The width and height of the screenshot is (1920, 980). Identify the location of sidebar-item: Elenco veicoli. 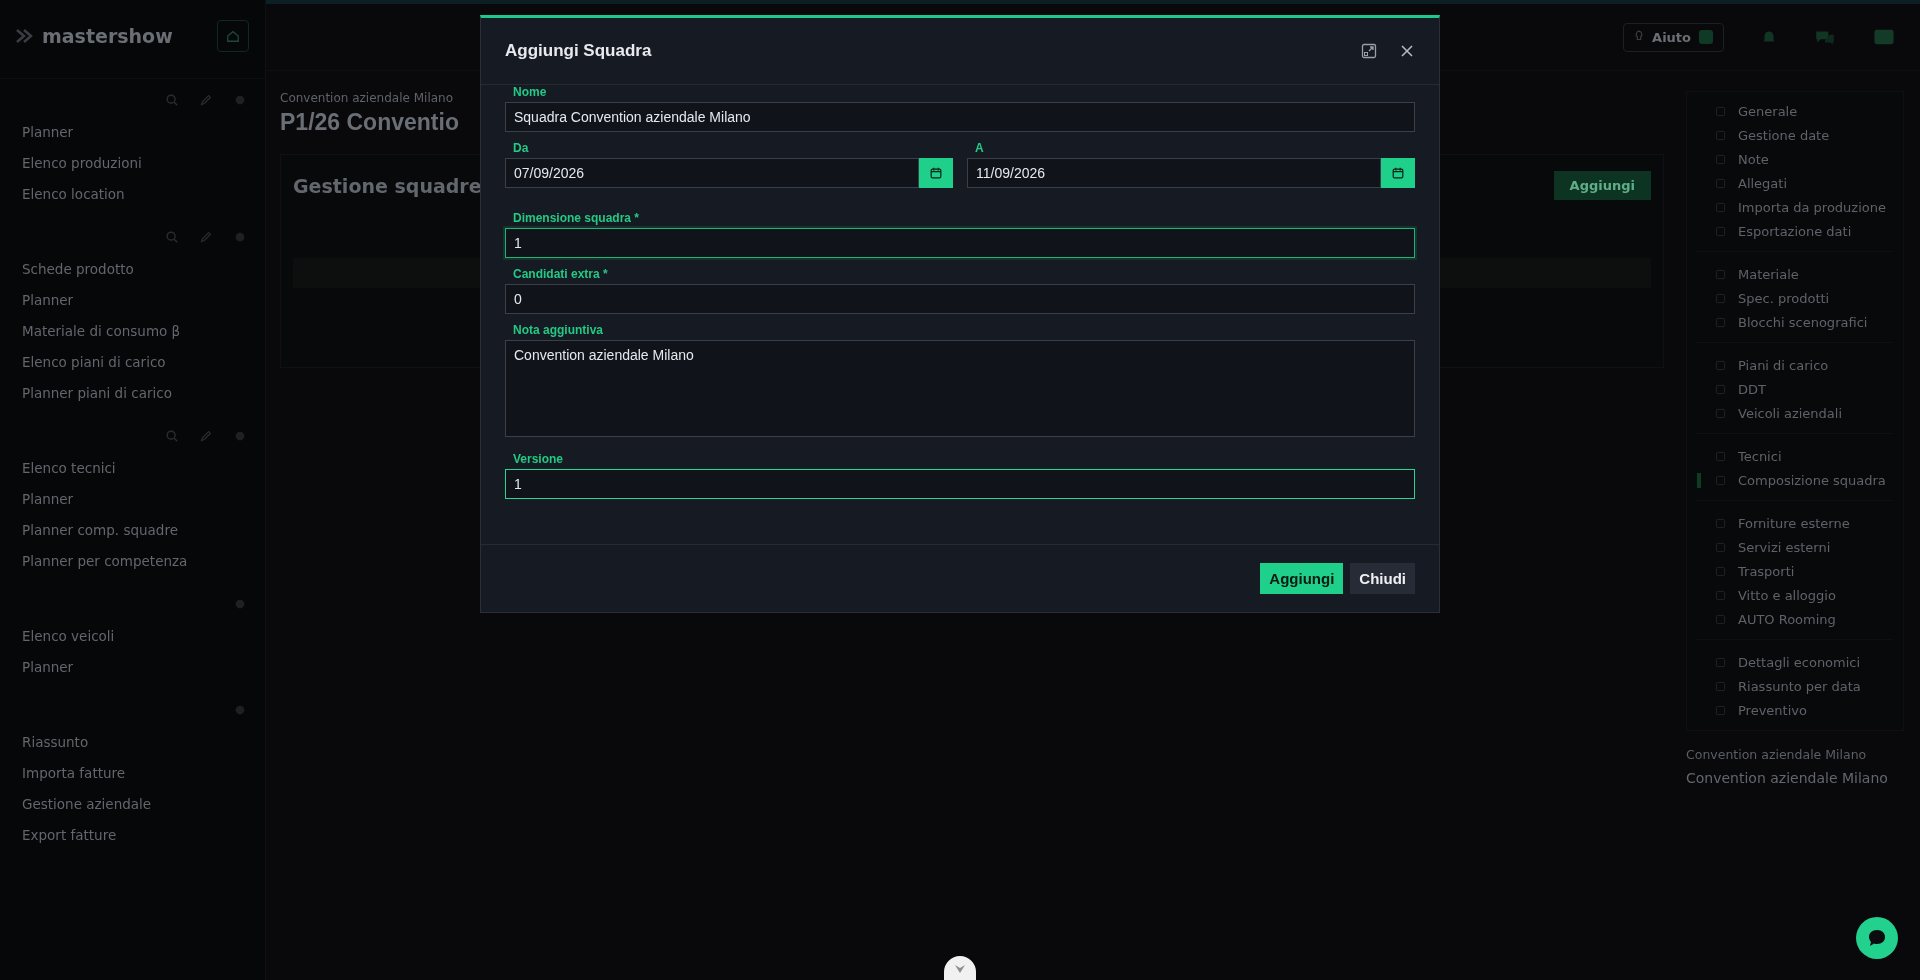
(132, 636).